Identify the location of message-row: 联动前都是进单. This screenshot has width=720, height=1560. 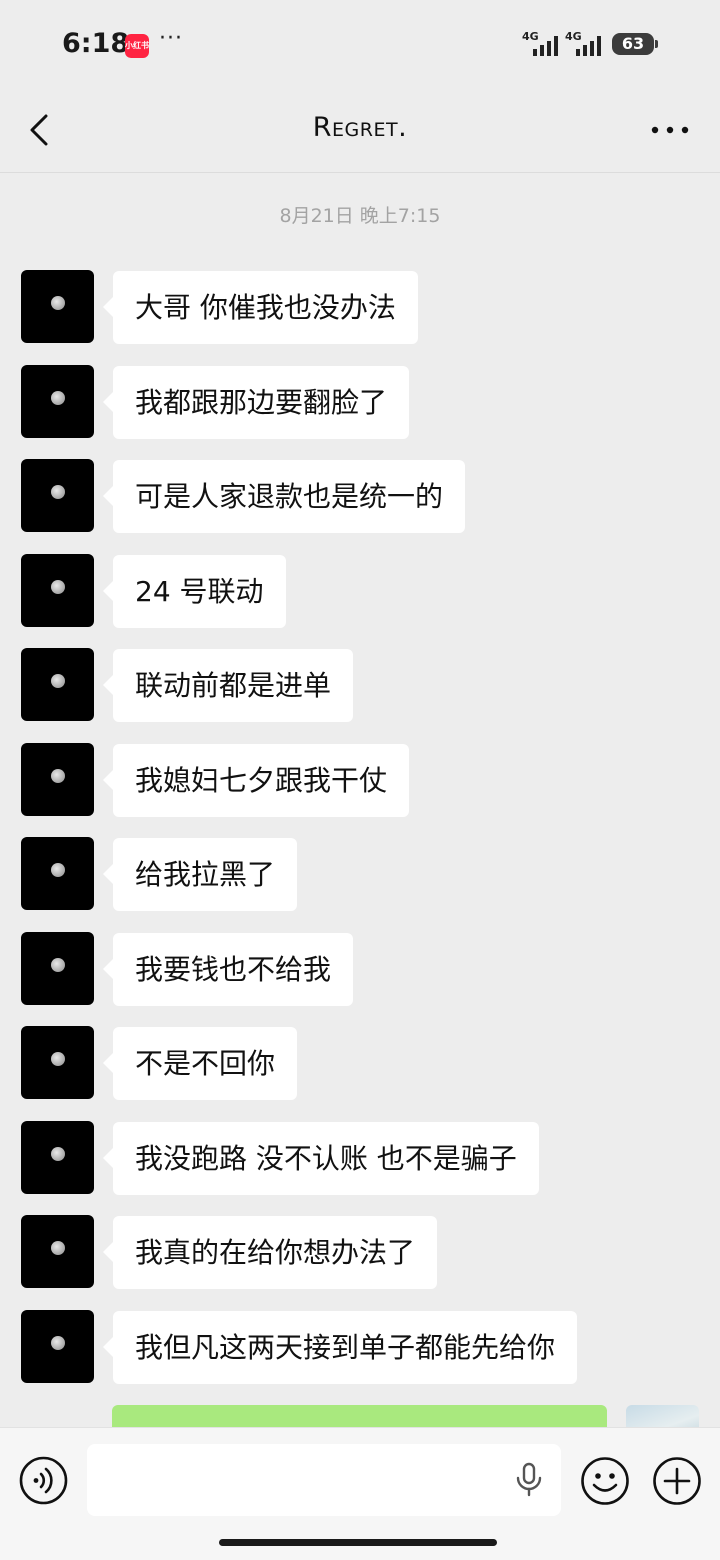
(360, 695).